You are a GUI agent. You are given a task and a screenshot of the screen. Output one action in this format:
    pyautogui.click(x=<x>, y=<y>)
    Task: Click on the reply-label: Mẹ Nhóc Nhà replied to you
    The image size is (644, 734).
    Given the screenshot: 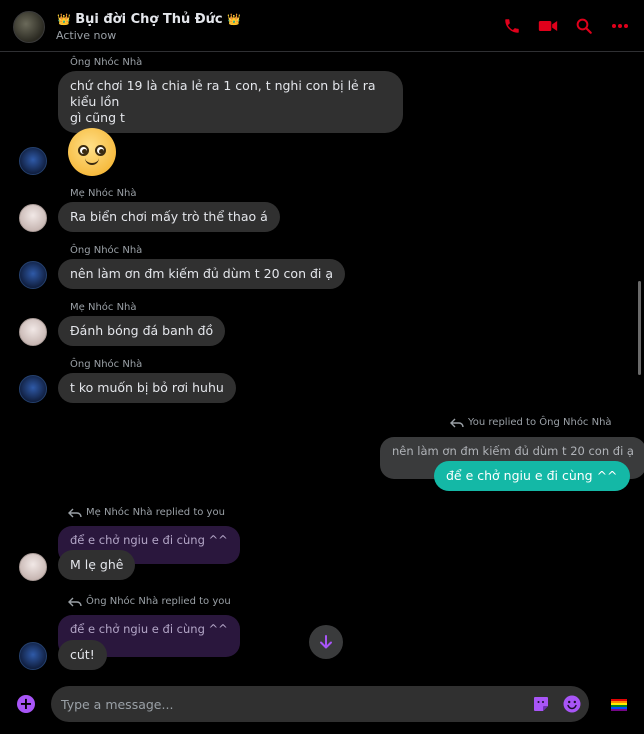 What is the action you would take?
    pyautogui.click(x=155, y=512)
    